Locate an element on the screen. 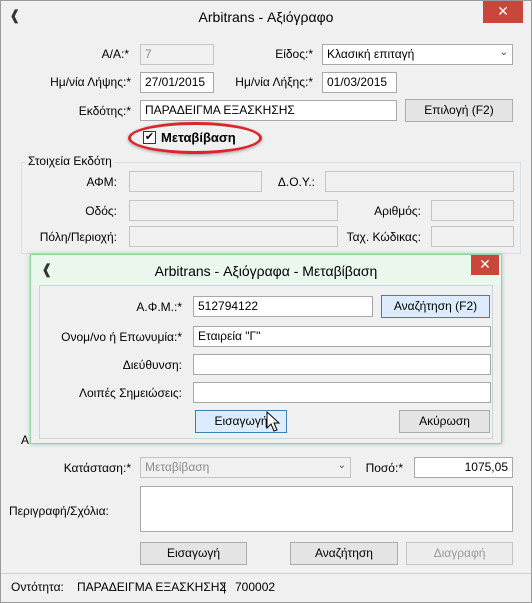 The width and height of the screenshot is (532, 603). hidden-label: Α is located at coordinates (25, 440).